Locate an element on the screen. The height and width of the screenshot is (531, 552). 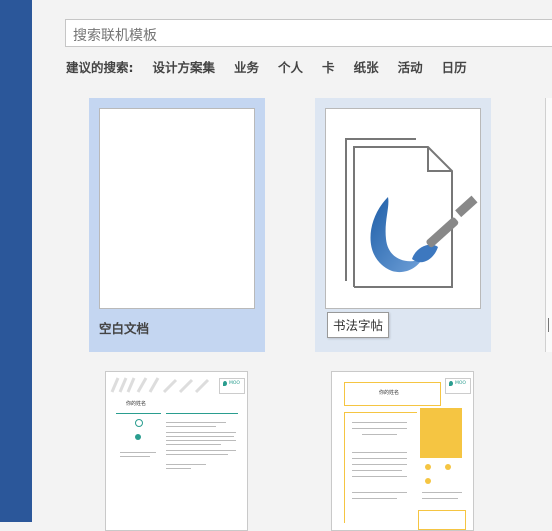
resume-2-phone-icon is located at coordinates (448, 467).